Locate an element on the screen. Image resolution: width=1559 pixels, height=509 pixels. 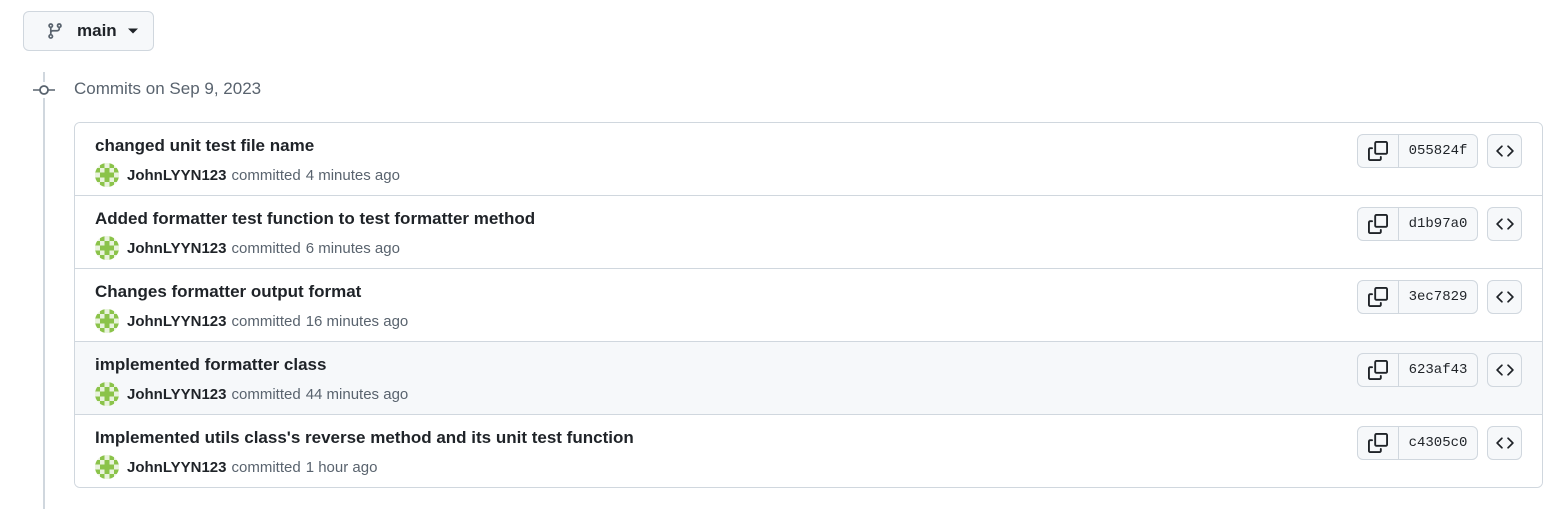
commit-message-link: Changes formatter output format is located at coordinates (228, 292).